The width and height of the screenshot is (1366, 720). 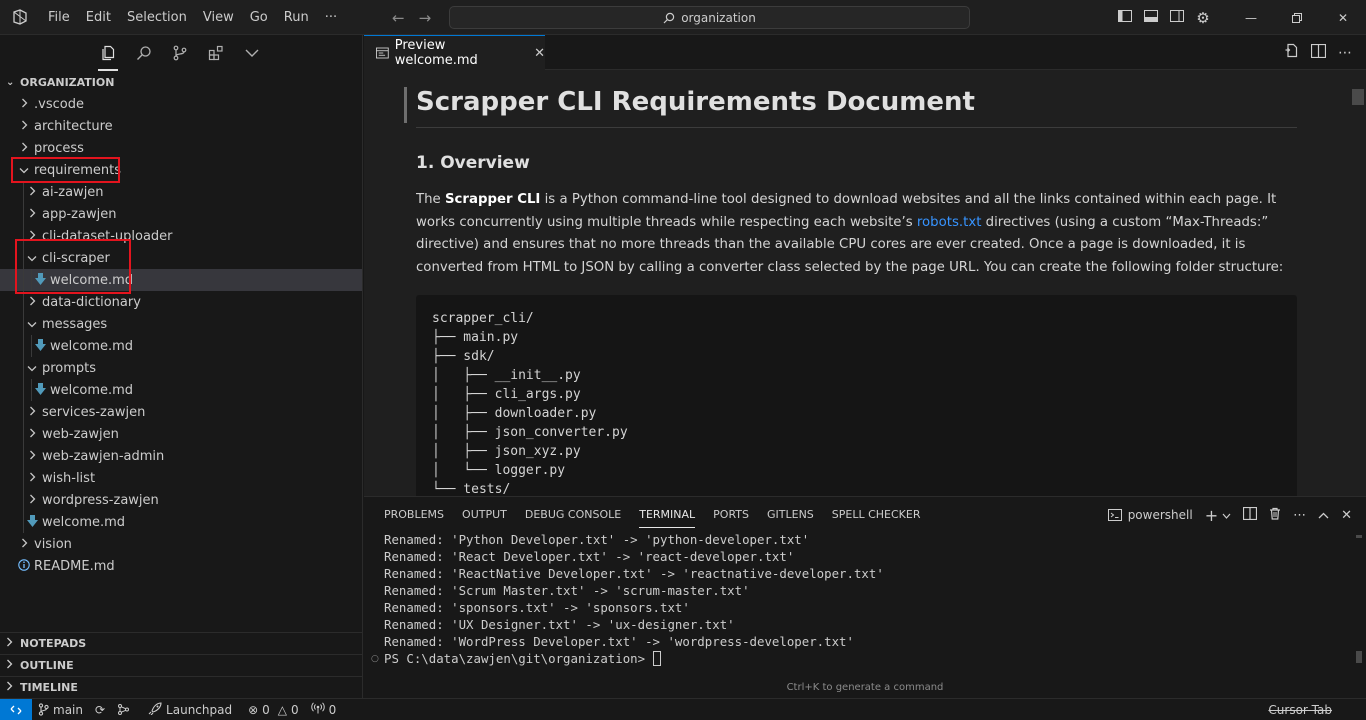 I want to click on new-terminal-icon: +, so click(x=1211, y=515).